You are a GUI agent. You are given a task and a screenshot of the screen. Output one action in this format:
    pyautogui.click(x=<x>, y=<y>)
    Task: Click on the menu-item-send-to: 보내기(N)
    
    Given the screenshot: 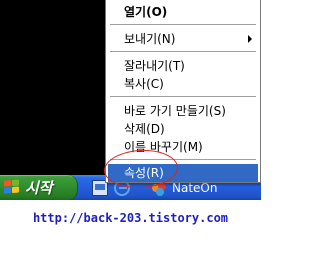 What is the action you would take?
    pyautogui.click(x=183, y=39)
    